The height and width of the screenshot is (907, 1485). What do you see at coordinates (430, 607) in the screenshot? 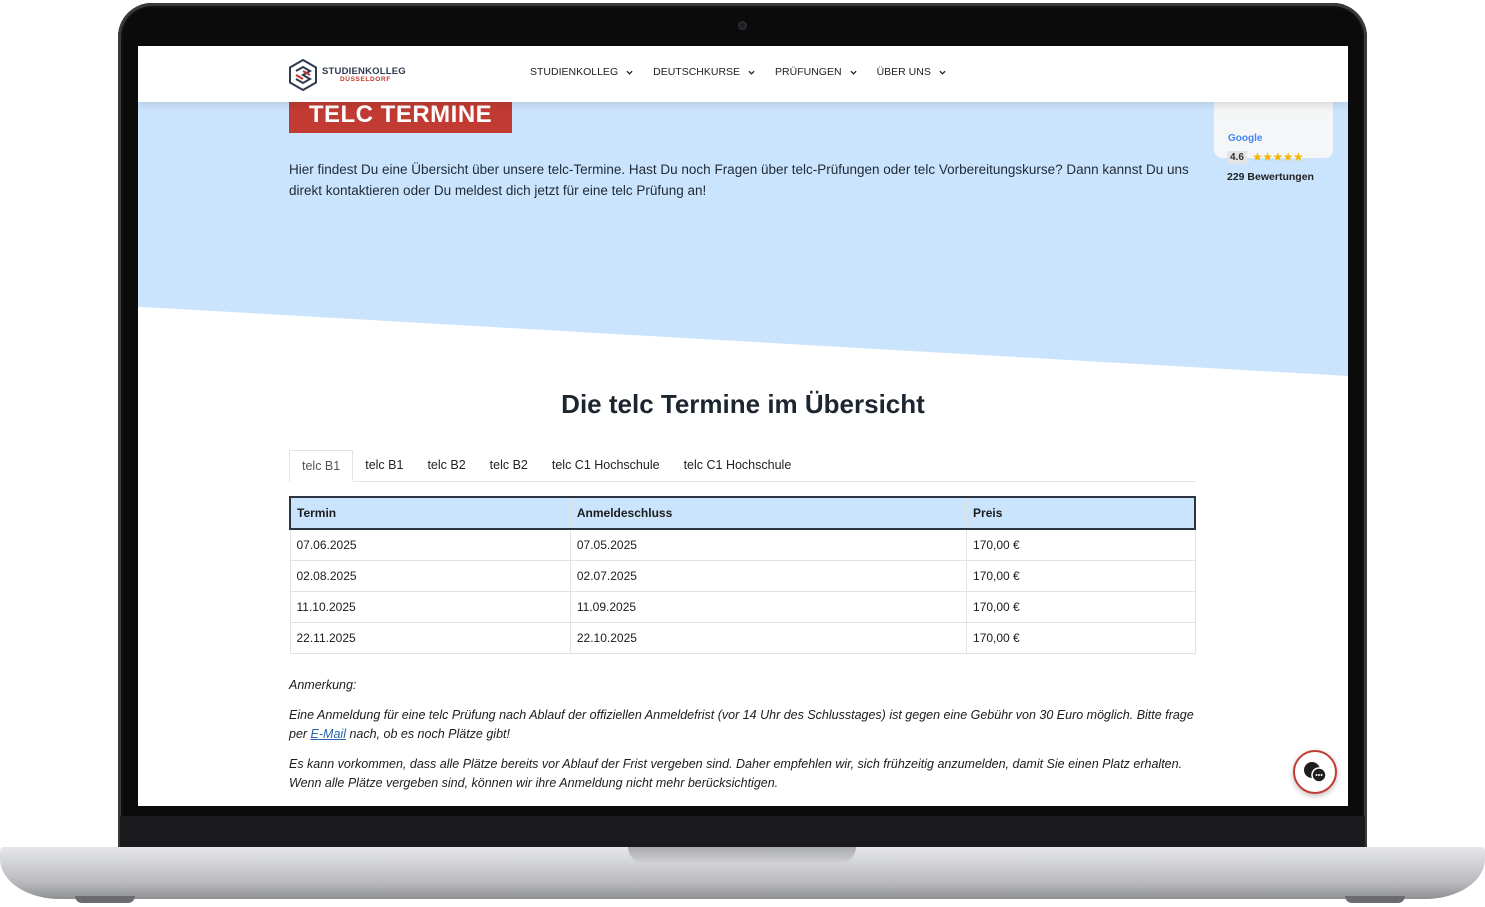
I see `cell-termin: 11.10.2025` at bounding box center [430, 607].